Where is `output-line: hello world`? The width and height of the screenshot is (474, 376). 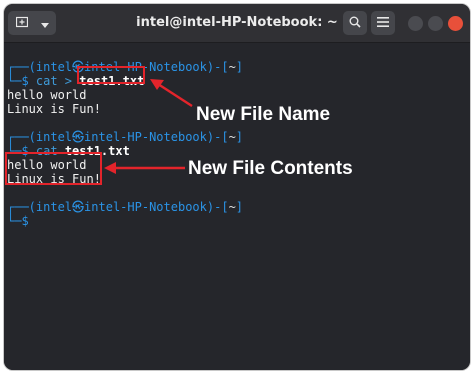
output-line: hello world is located at coordinates (47, 95).